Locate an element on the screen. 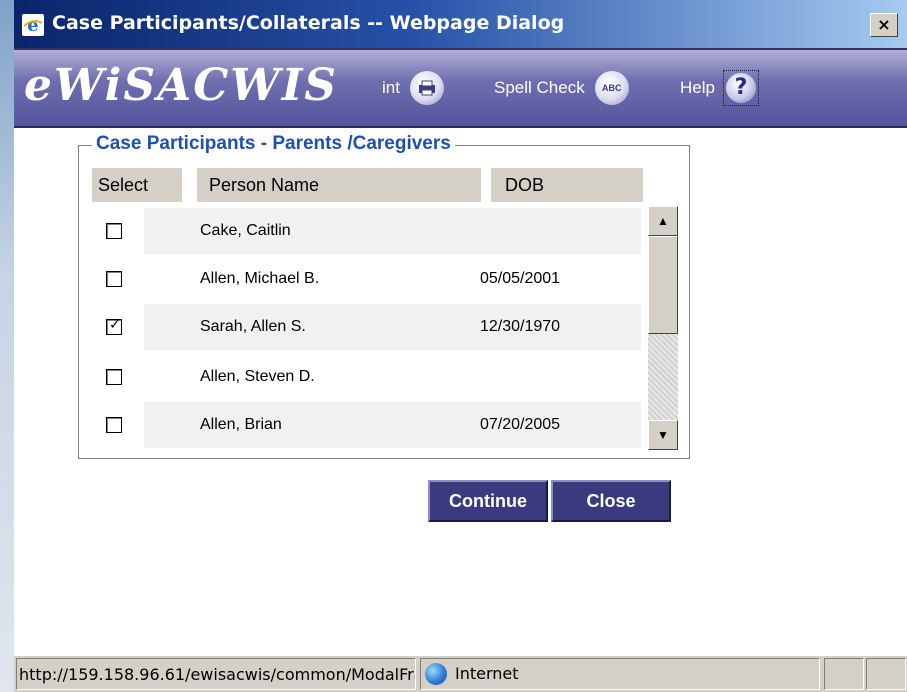 Image resolution: width=907 pixels, height=692 pixels. print-label: int is located at coordinates (391, 87).